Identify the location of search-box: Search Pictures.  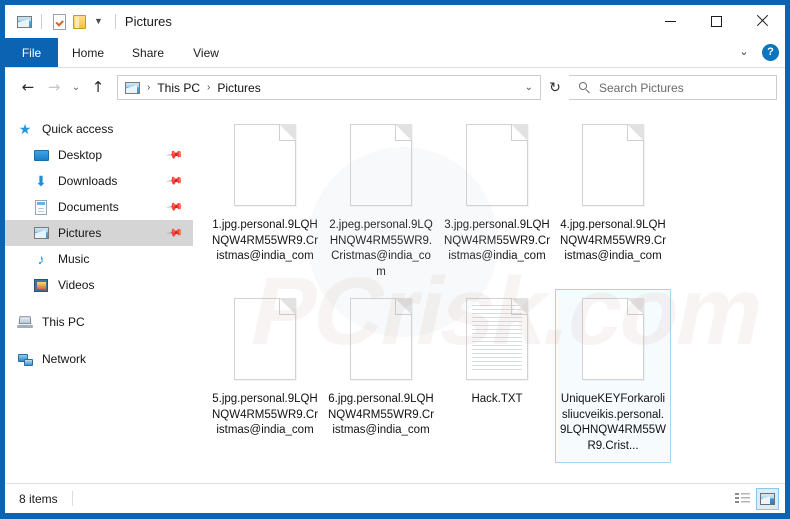
(673, 87).